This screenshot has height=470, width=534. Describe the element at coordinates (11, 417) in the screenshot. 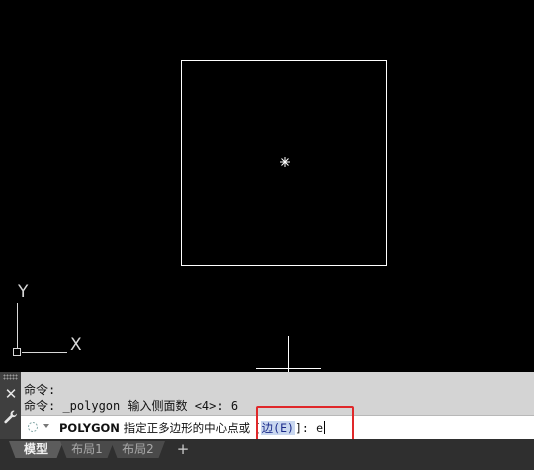

I see `wrench-icon` at that location.